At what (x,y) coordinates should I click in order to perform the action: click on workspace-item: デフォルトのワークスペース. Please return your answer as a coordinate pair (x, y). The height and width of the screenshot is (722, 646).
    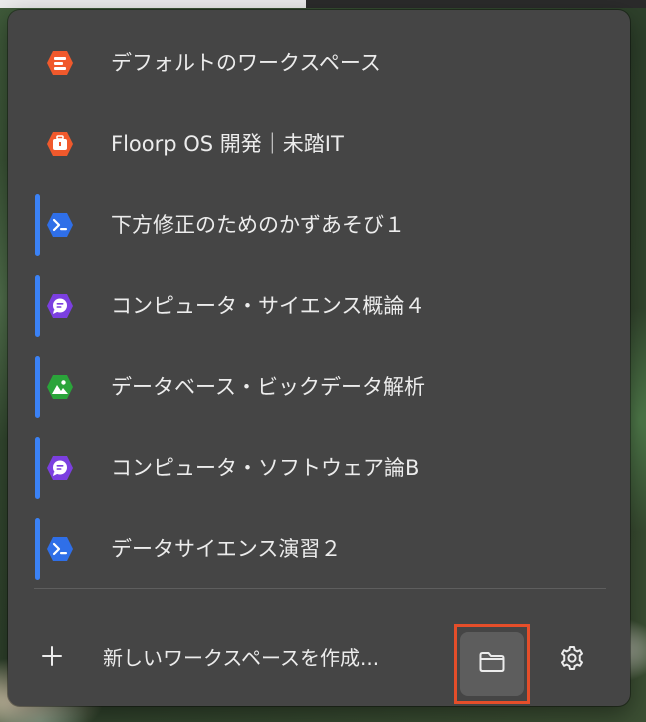
    Looking at the image, I should click on (315, 63).